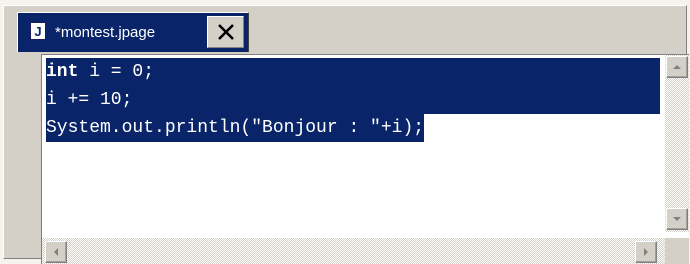 This screenshot has height=264, width=690. Describe the element at coordinates (62, 72) in the screenshot. I see `keyword-token: int` at that location.